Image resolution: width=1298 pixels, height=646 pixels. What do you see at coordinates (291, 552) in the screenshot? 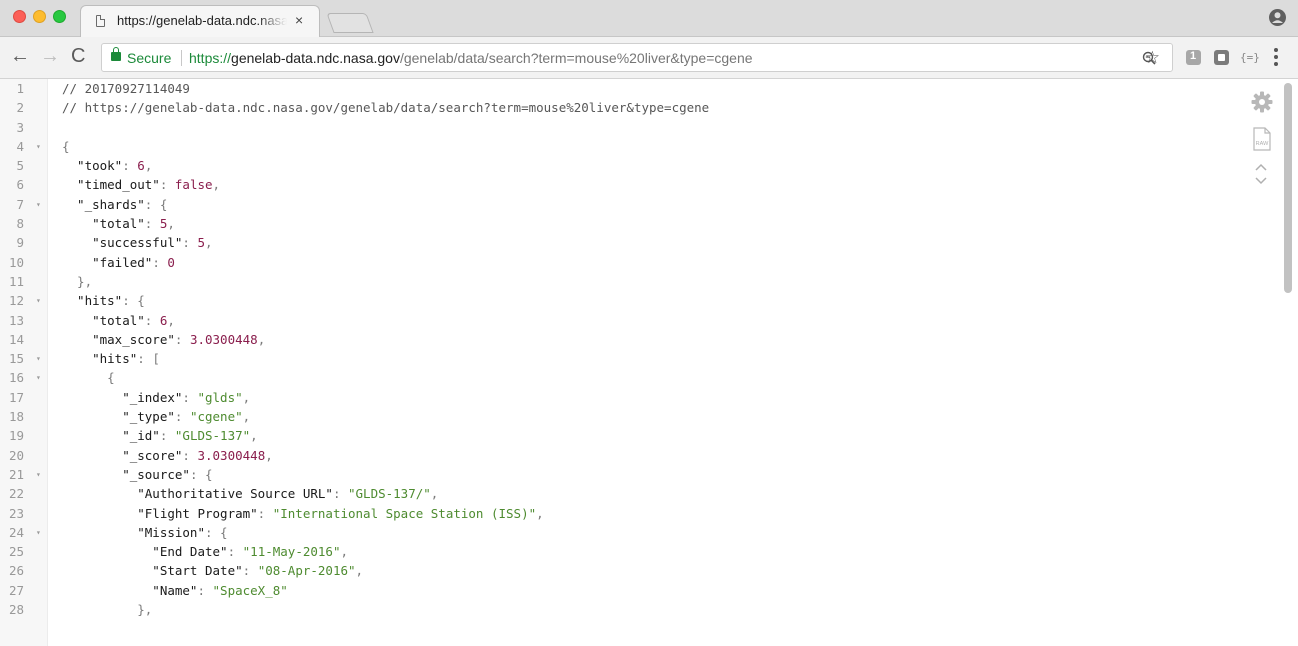
I see `code-token: "11-May-2016"` at bounding box center [291, 552].